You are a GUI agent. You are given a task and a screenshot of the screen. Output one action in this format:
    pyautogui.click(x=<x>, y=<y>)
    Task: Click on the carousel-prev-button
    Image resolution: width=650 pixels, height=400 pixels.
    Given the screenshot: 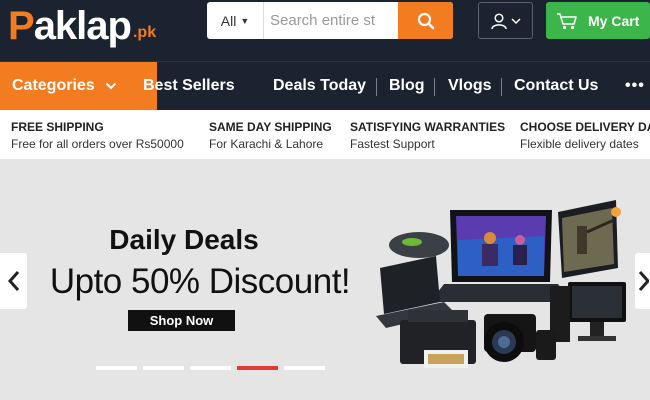 What is the action you would take?
    pyautogui.click(x=13, y=281)
    